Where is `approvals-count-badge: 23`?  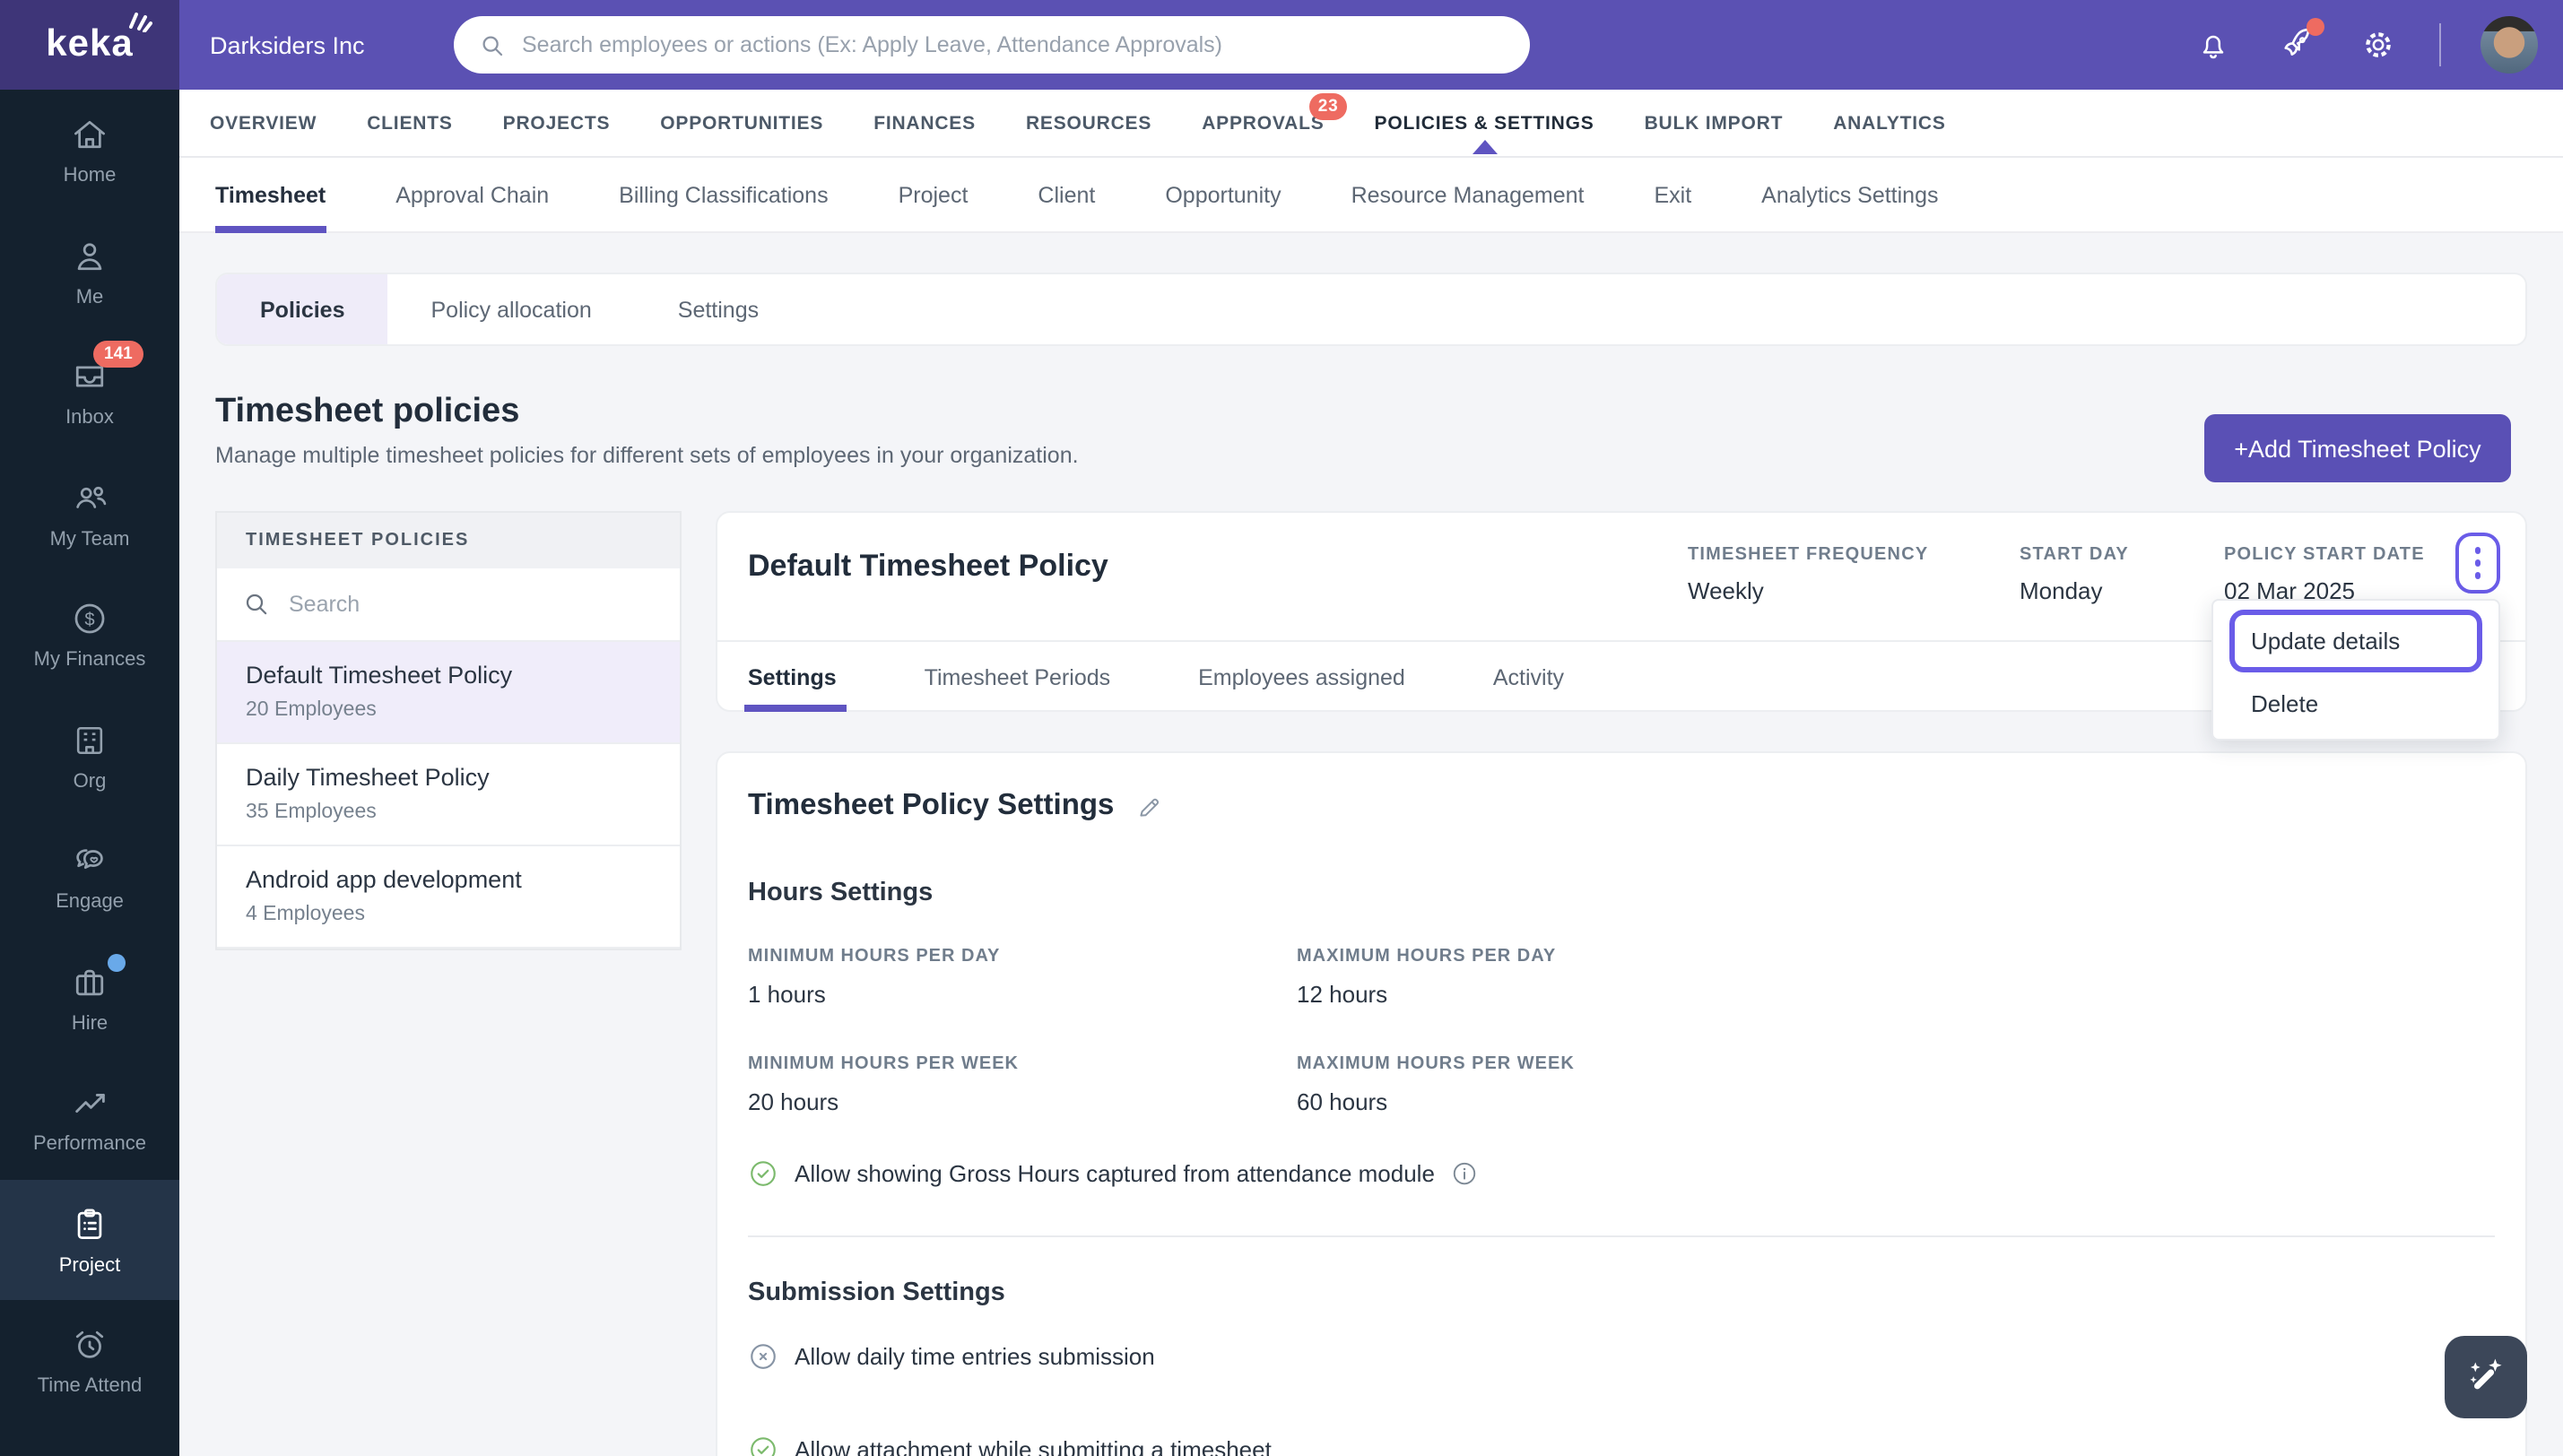 approvals-count-badge: 23 is located at coordinates (1328, 105).